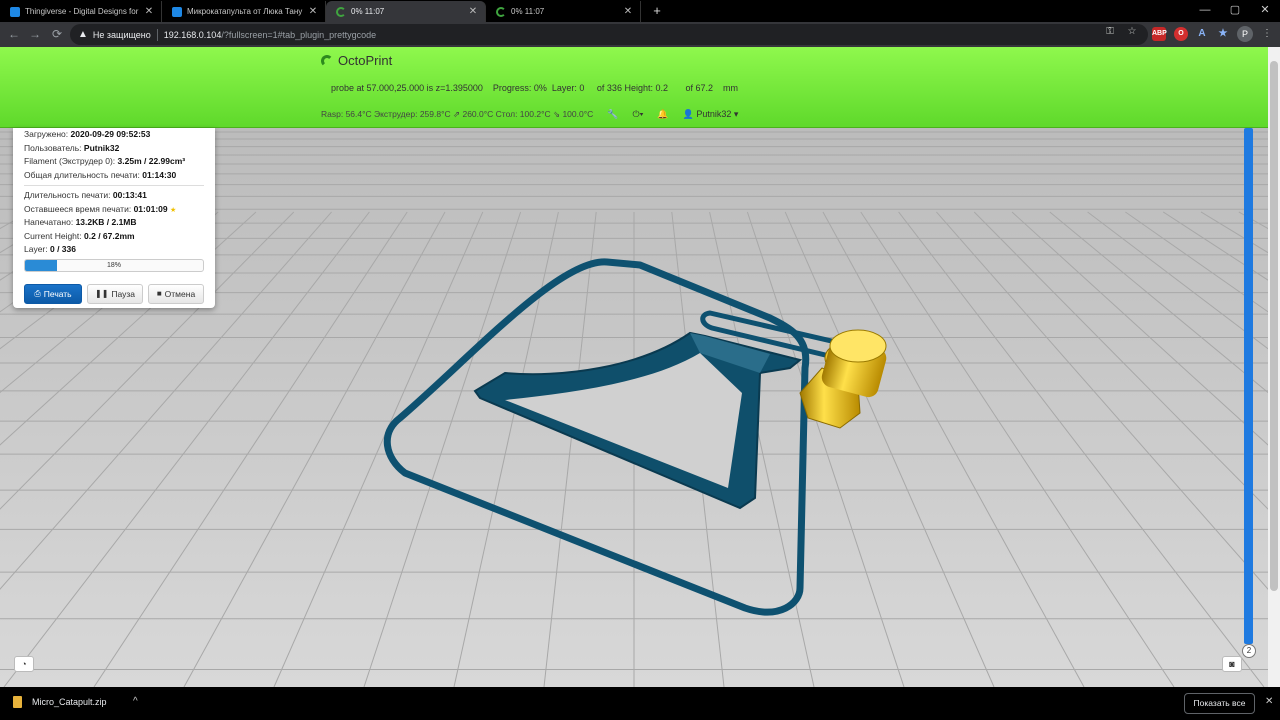  I want to click on zip-file-icon, so click(17, 702).